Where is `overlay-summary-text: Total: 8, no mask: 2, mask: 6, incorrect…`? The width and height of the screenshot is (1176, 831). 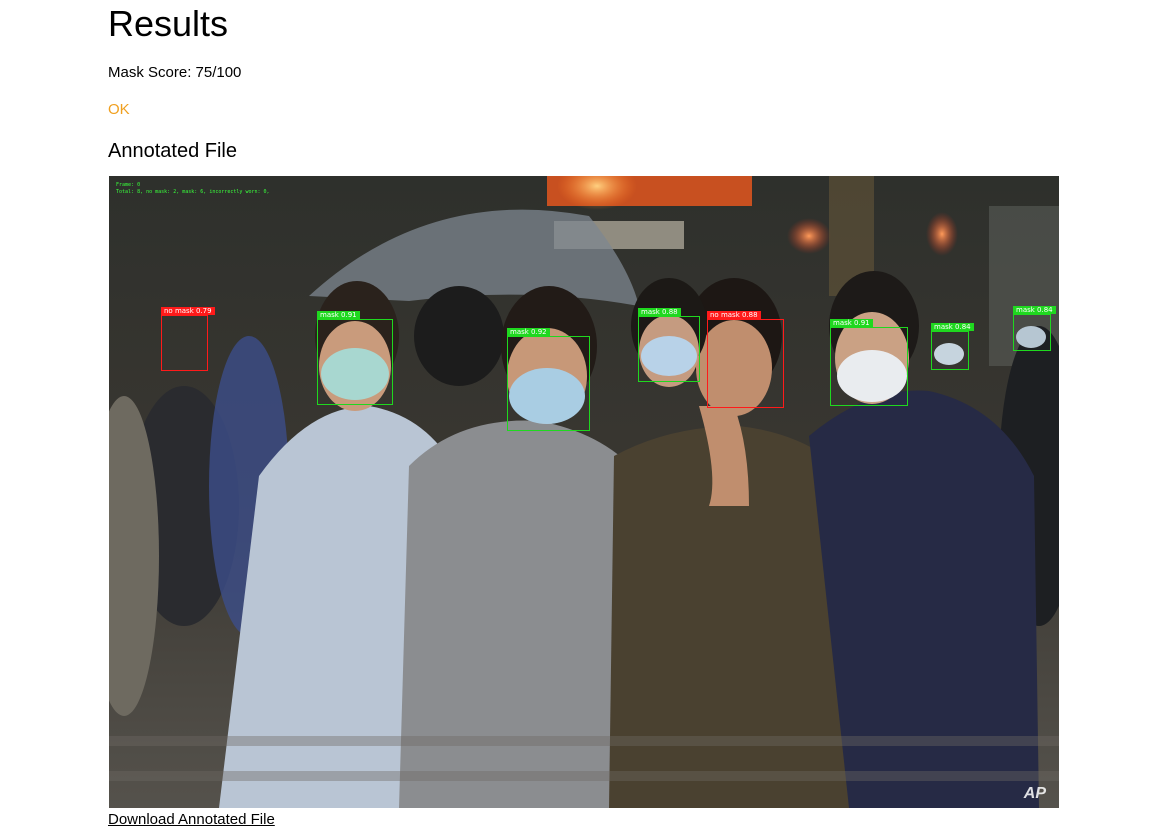 overlay-summary-text: Total: 8, no mask: 2, mask: 6, incorrect… is located at coordinates (193, 192).